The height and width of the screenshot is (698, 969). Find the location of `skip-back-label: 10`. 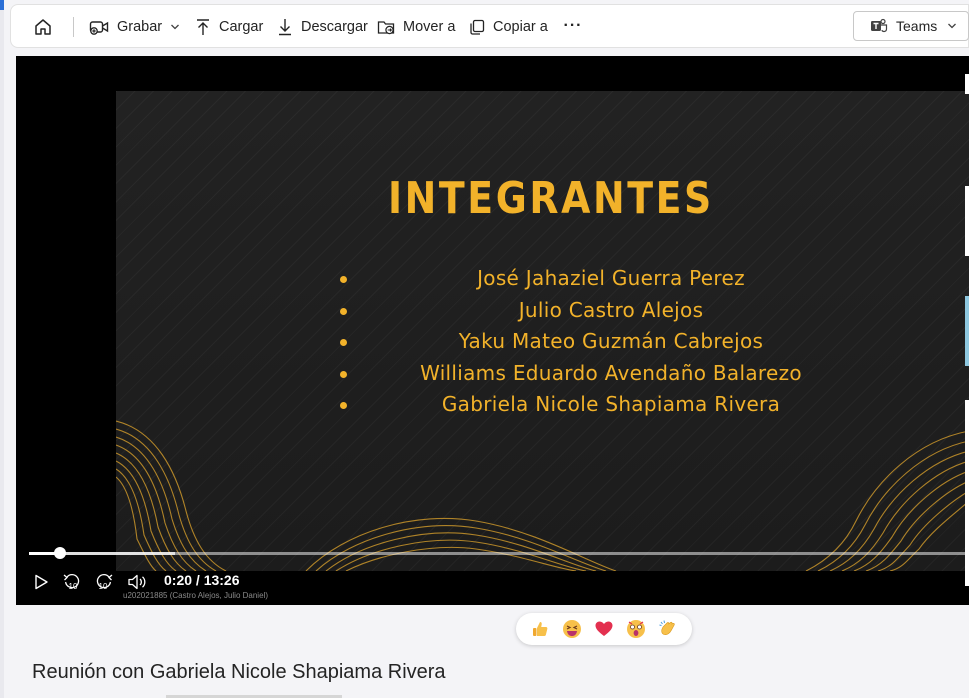

skip-back-label: 10 is located at coordinates (73, 586).